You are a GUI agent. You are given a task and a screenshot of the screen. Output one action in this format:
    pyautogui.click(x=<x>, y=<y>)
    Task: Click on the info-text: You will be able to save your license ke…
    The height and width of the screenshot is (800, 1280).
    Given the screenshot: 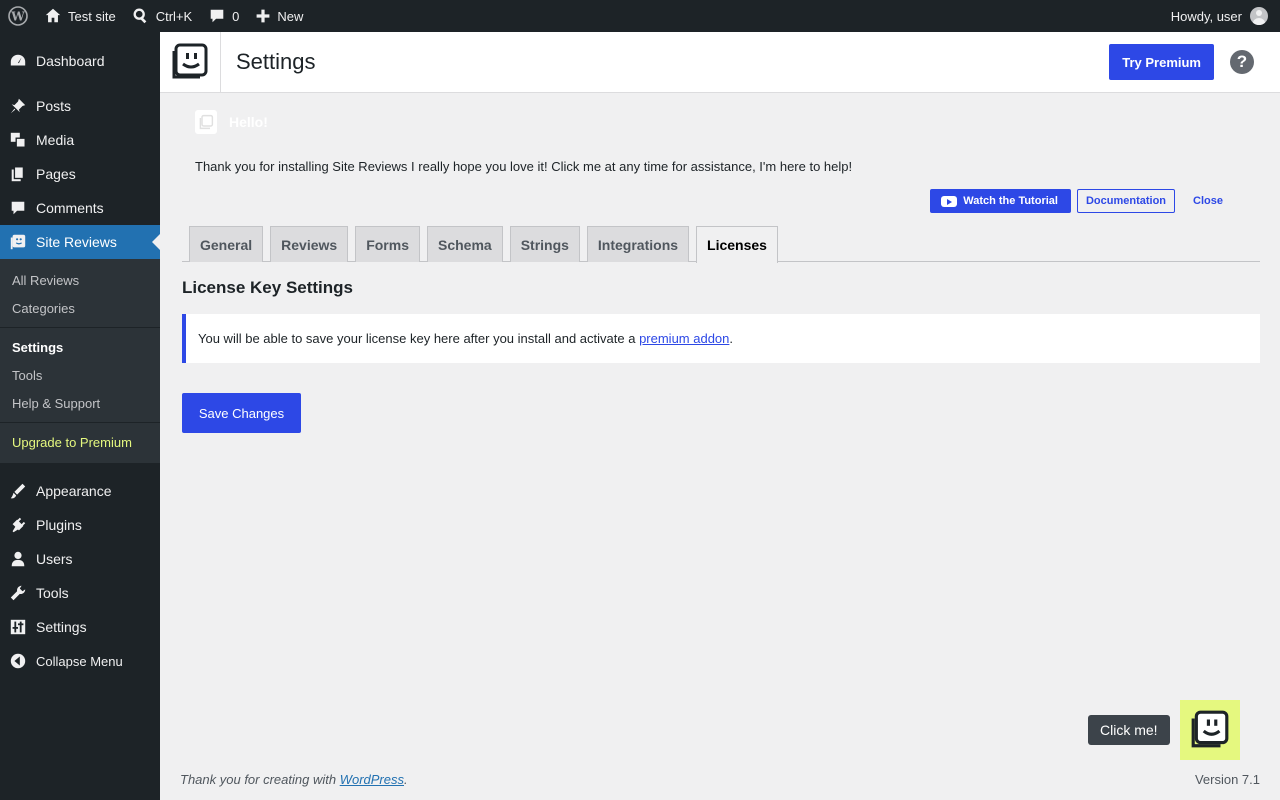 What is the action you would take?
    pyautogui.click(x=465, y=338)
    